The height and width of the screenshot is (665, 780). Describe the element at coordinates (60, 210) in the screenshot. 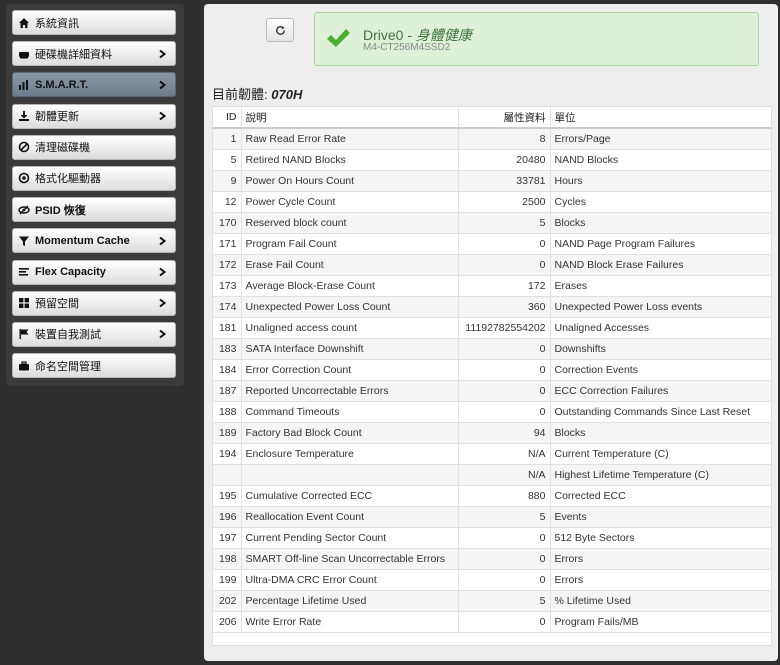

I see `sidebar-item-label: PSID 恢復` at that location.